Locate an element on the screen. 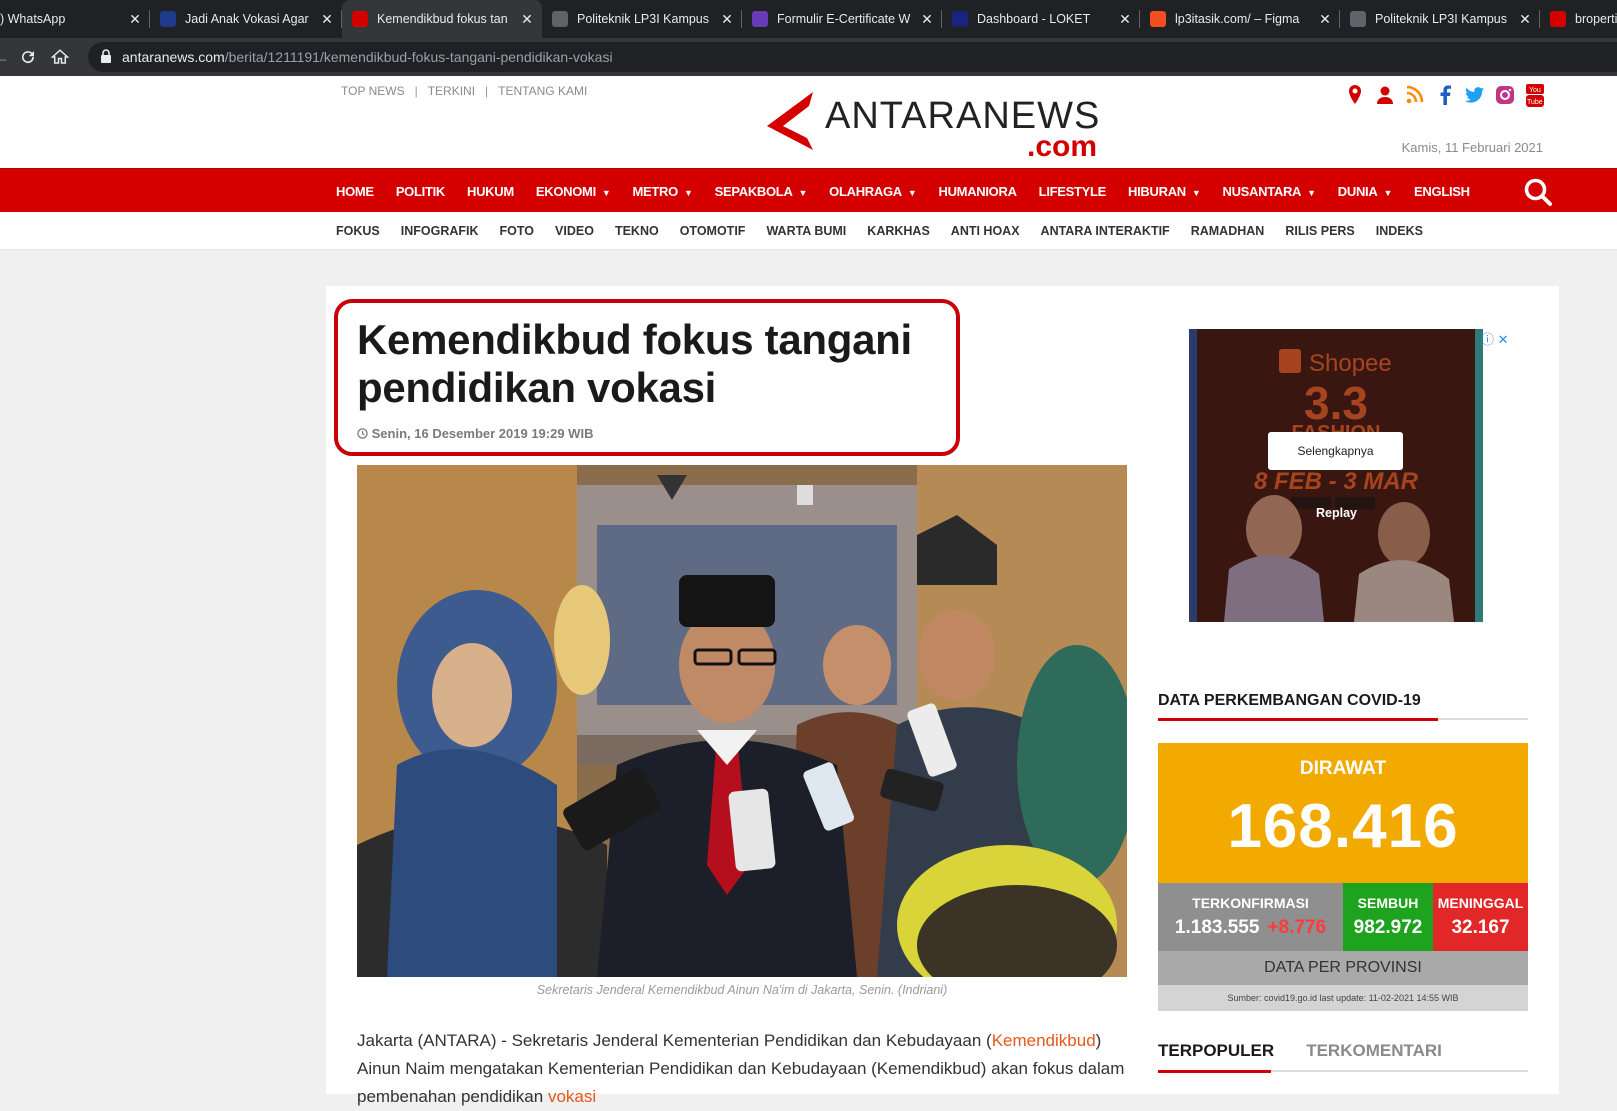  subnav-item-otomotif: OTOMOTIF is located at coordinates (713, 231).